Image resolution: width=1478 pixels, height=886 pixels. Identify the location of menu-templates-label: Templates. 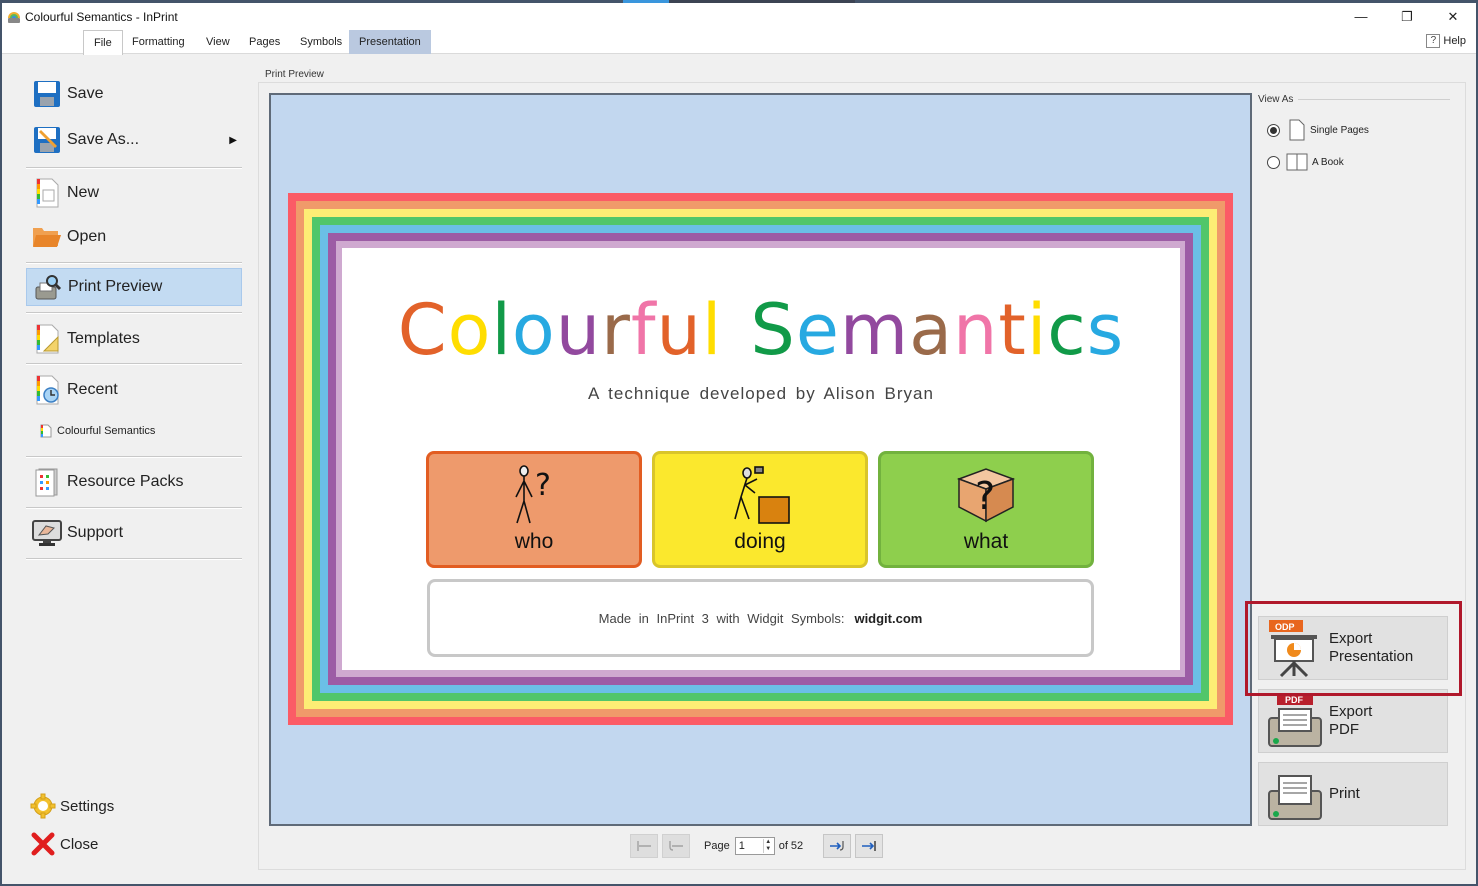
(103, 338).